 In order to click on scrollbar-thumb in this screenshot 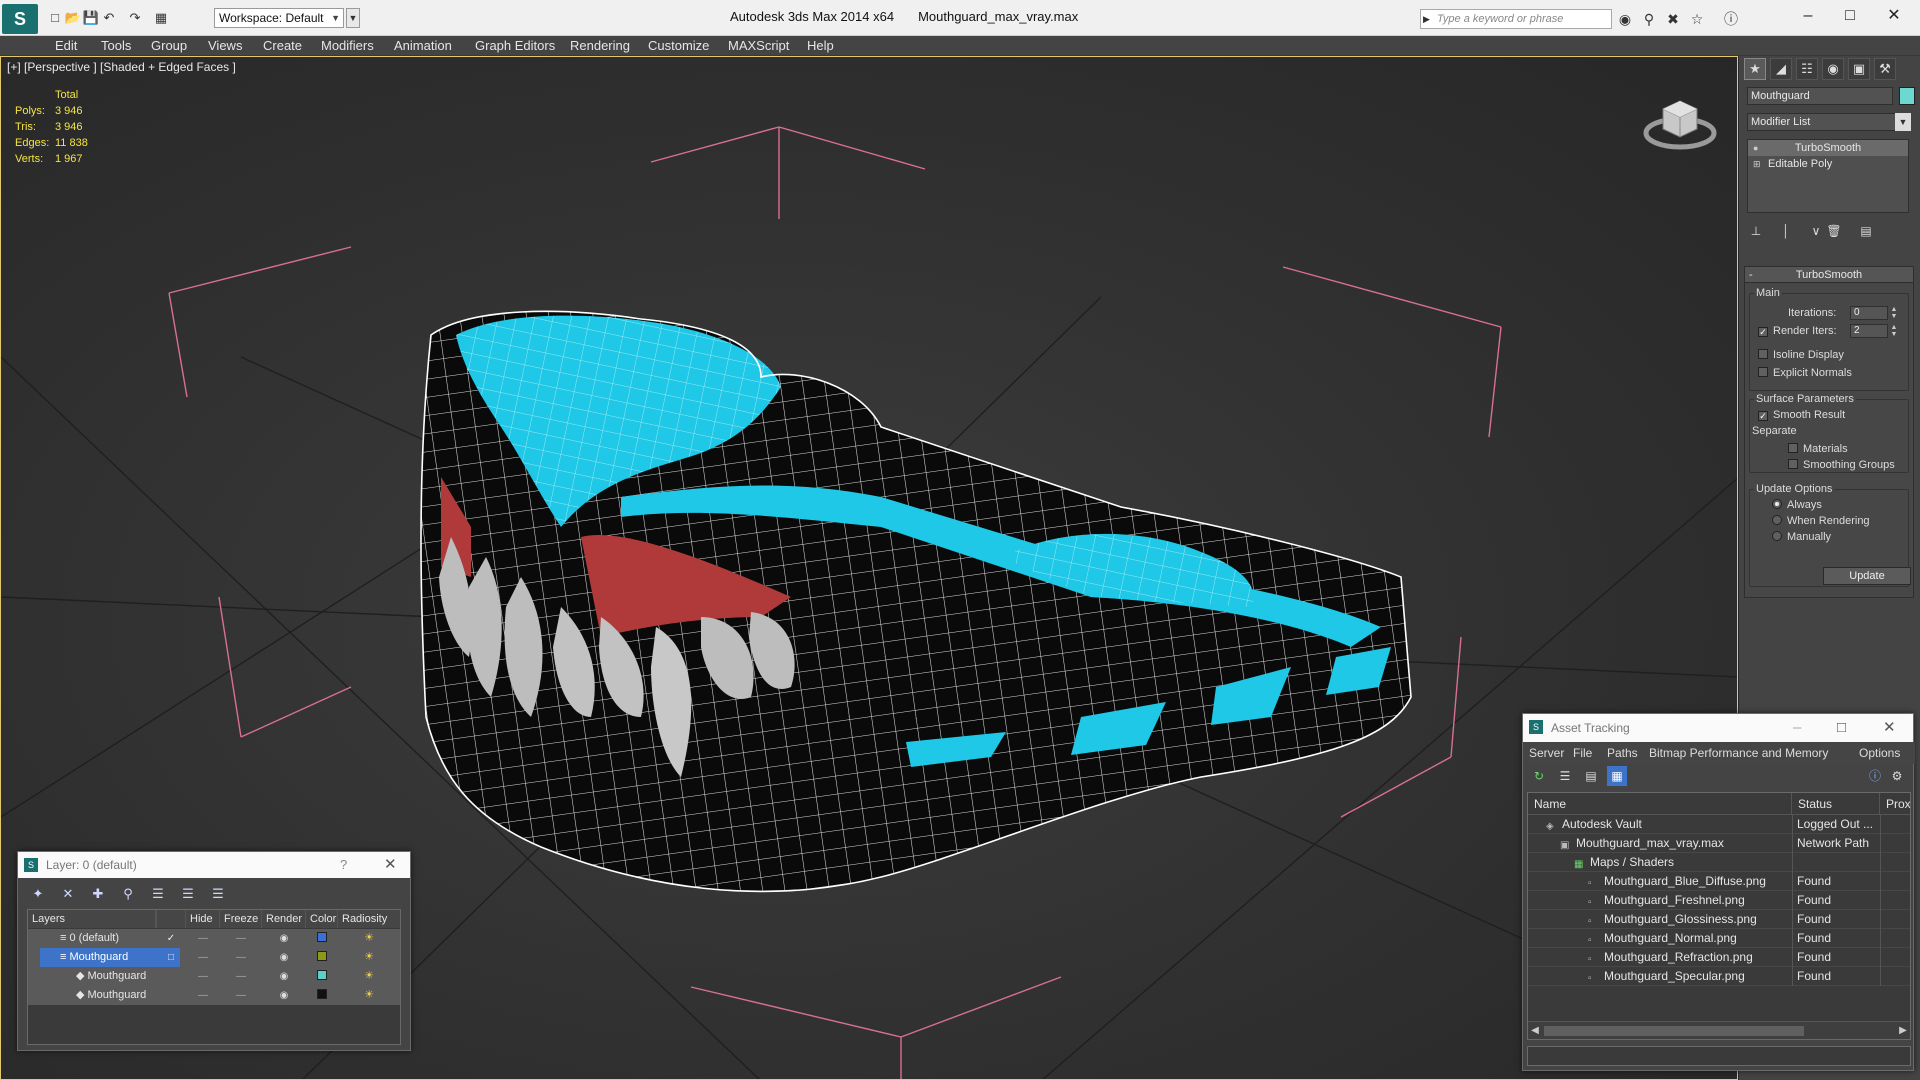, I will do `click(1674, 1031)`.